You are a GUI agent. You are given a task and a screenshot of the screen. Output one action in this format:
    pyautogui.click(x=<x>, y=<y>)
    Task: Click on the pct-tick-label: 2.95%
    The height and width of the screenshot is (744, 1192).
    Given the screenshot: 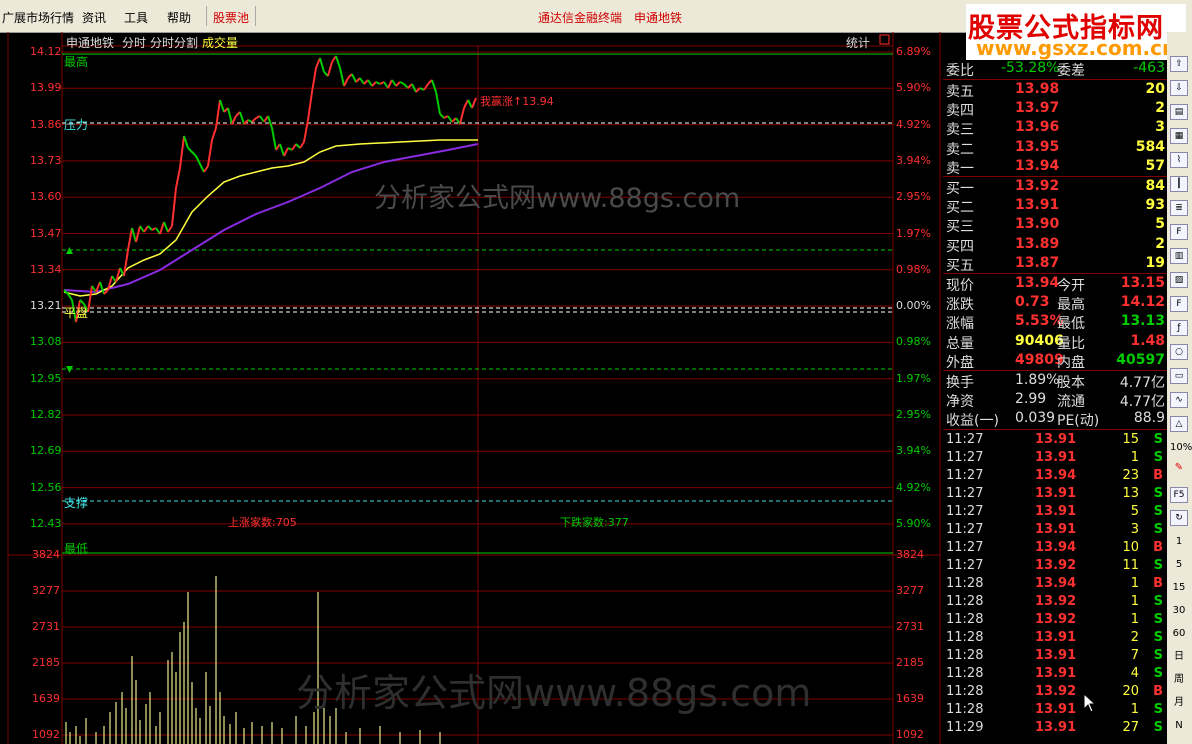 What is the action you would take?
    pyautogui.click(x=913, y=414)
    